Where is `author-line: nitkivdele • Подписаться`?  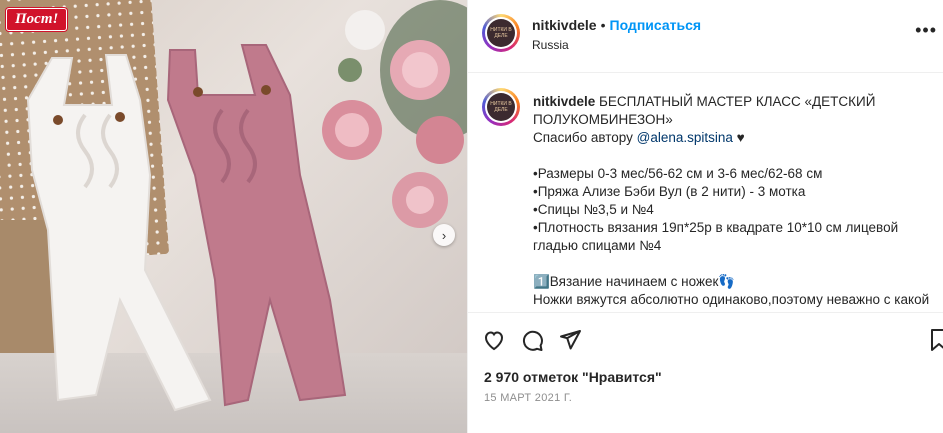
author-line: nitkivdele • Подписаться is located at coordinates (616, 25).